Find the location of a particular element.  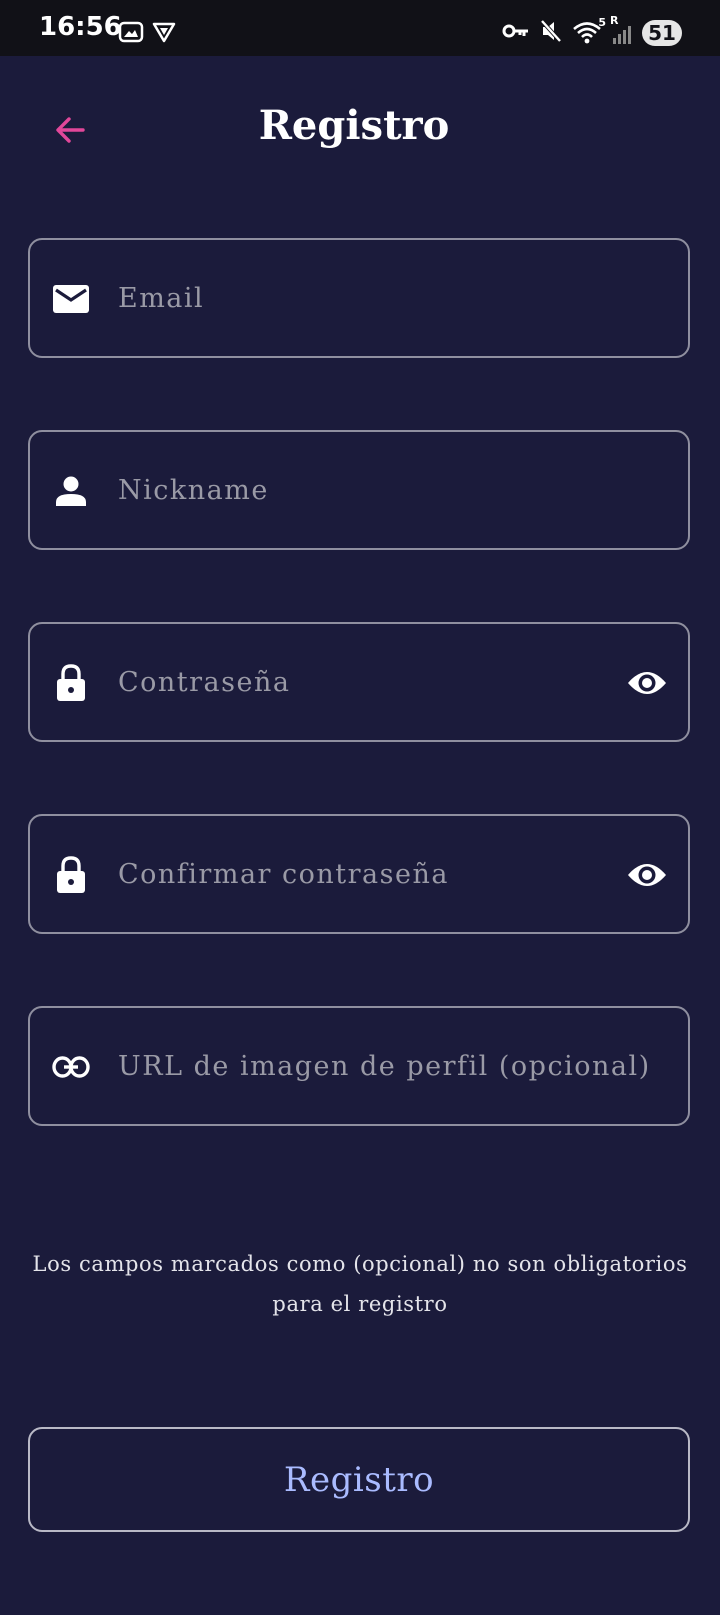

register-button: Registro is located at coordinates (359, 1479).